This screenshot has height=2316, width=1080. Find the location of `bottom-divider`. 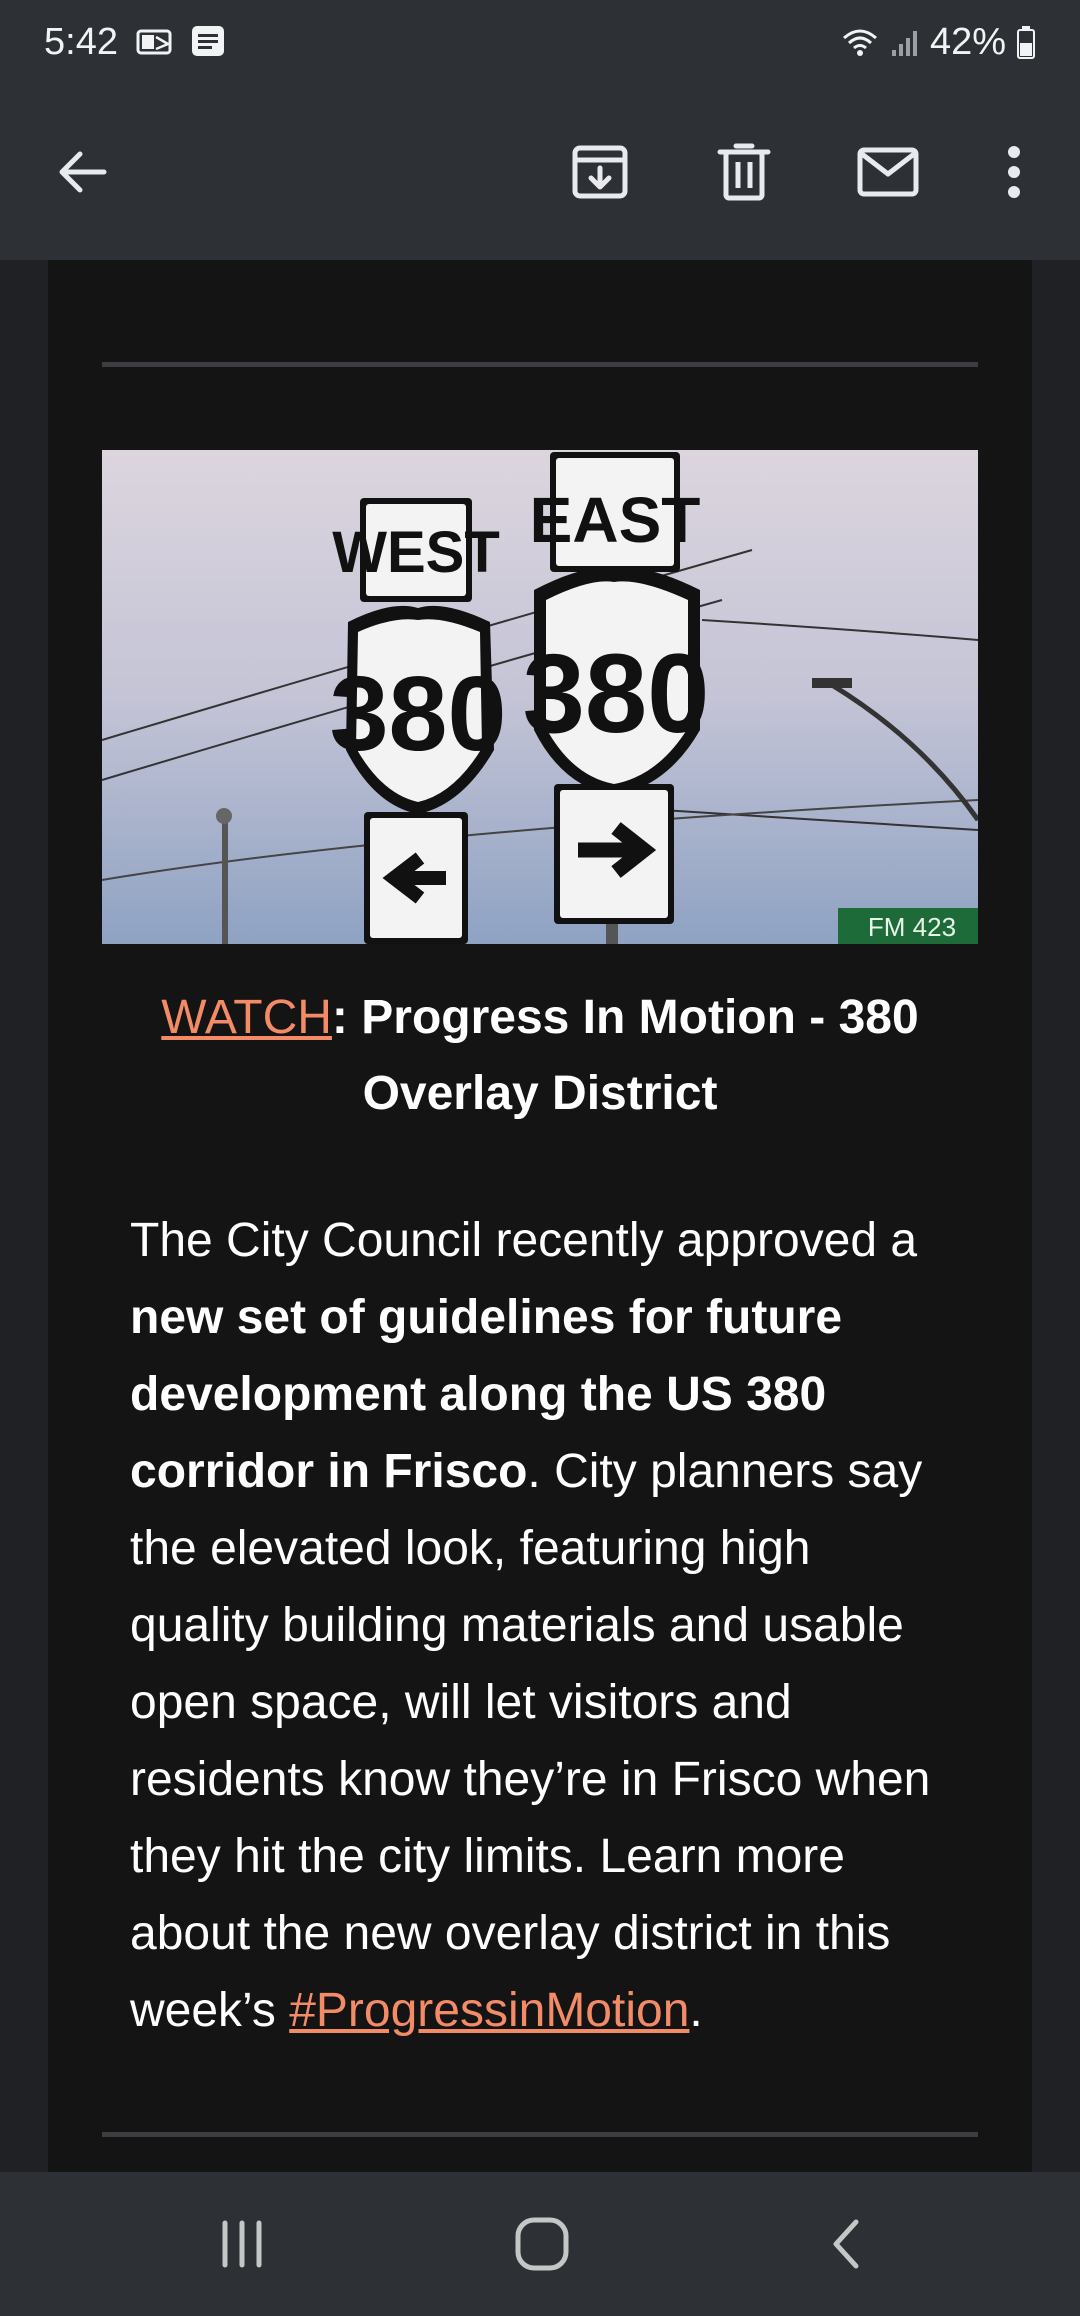

bottom-divider is located at coordinates (540, 2134).